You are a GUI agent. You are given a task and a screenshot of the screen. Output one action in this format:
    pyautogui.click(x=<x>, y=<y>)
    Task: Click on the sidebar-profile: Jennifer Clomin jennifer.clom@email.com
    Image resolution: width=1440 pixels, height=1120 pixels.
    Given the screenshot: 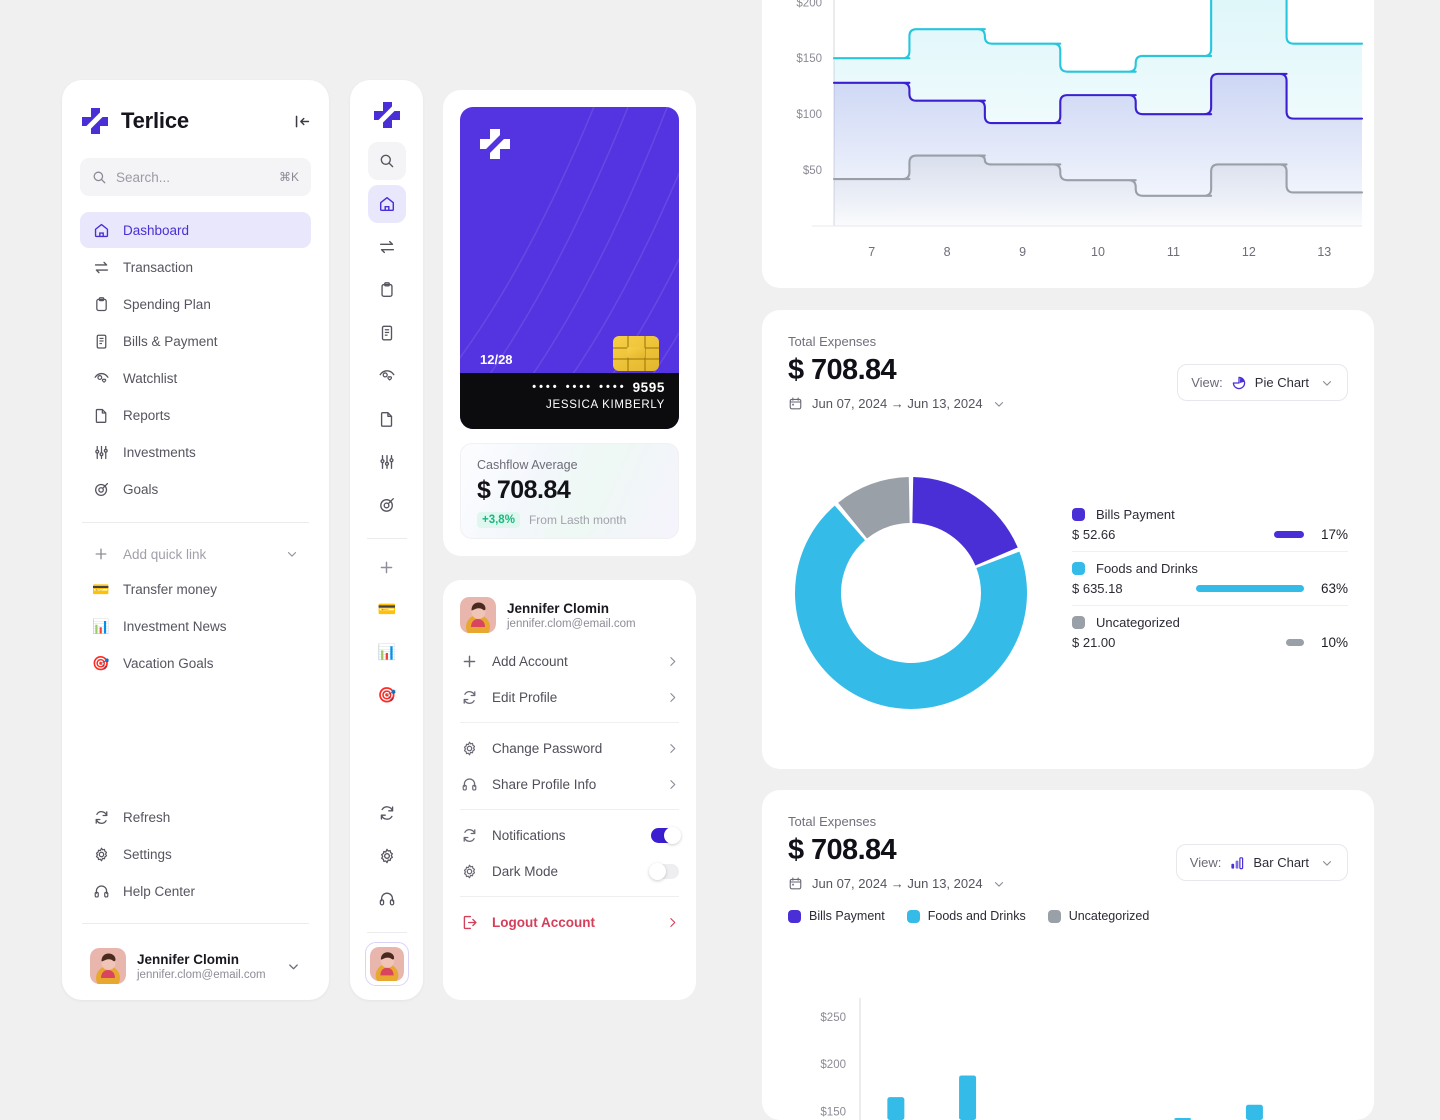 What is the action you would take?
    pyautogui.click(x=195, y=962)
    